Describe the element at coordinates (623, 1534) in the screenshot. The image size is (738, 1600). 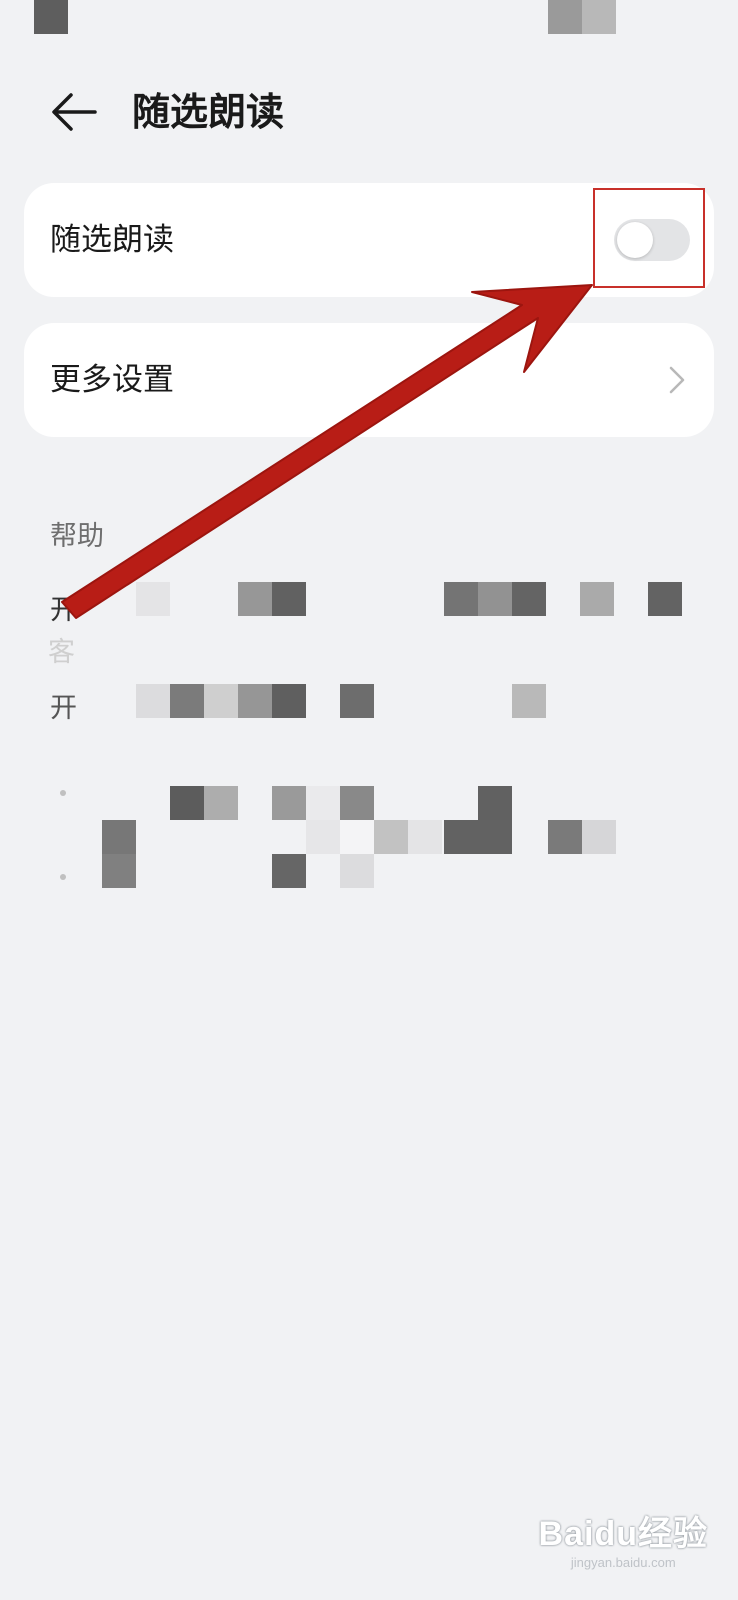
I see `watermark-main: Baidu经验` at that location.